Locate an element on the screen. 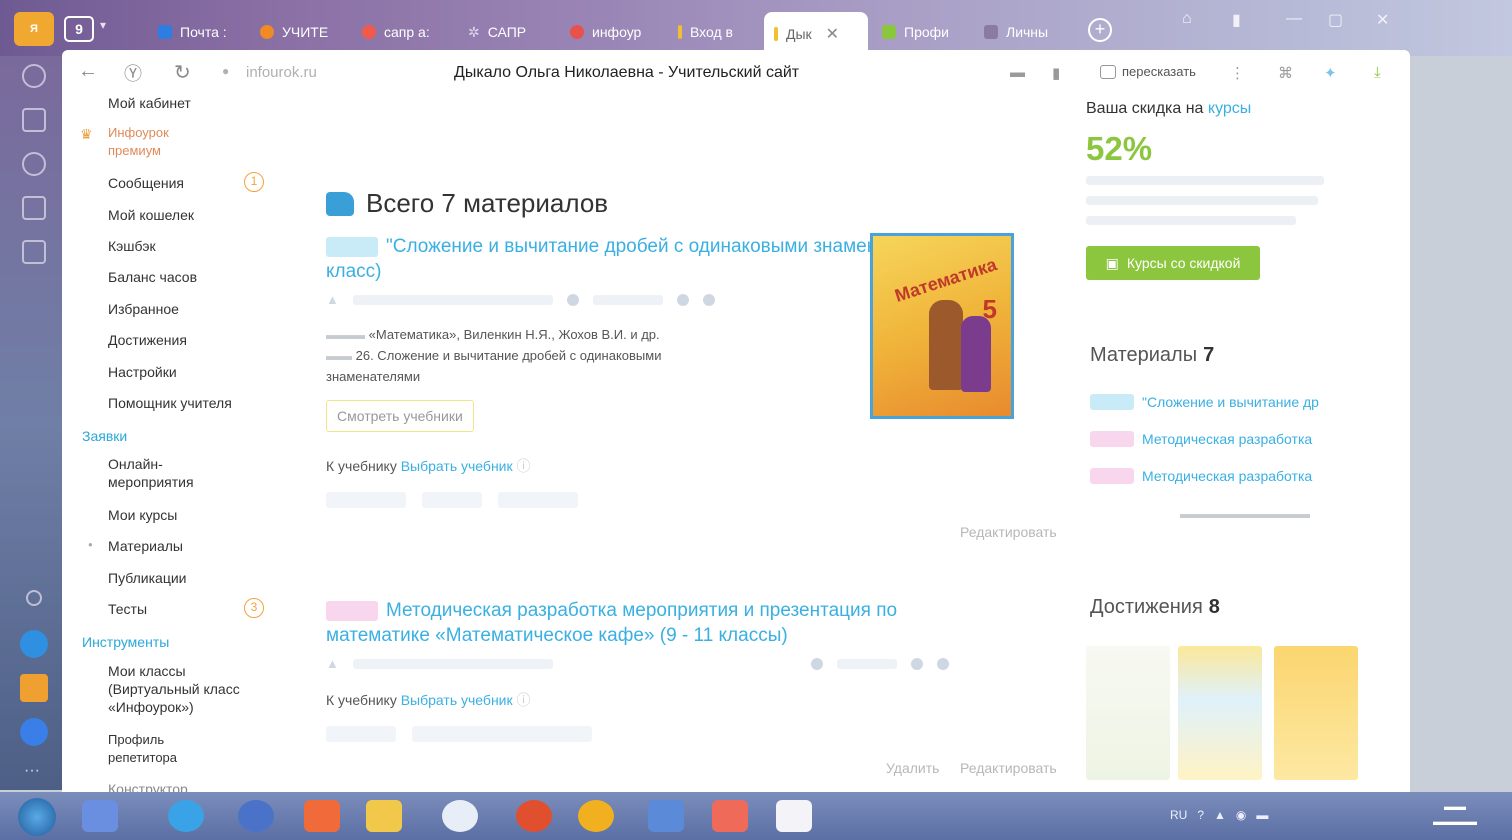 The height and width of the screenshot is (840, 1512). menu-item-wallet: Мой кошелек is located at coordinates (151, 215).